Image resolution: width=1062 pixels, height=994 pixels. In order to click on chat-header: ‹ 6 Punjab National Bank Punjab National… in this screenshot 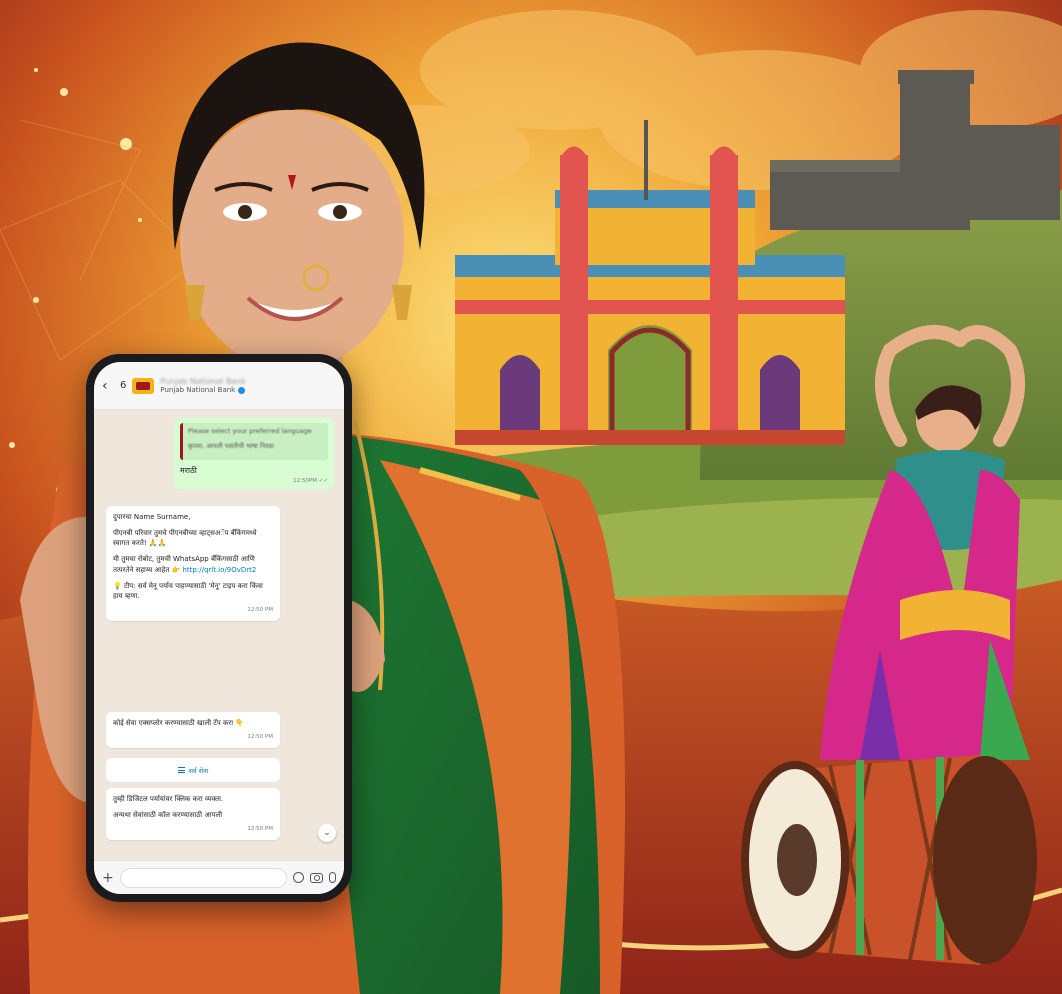, I will do `click(219, 386)`.